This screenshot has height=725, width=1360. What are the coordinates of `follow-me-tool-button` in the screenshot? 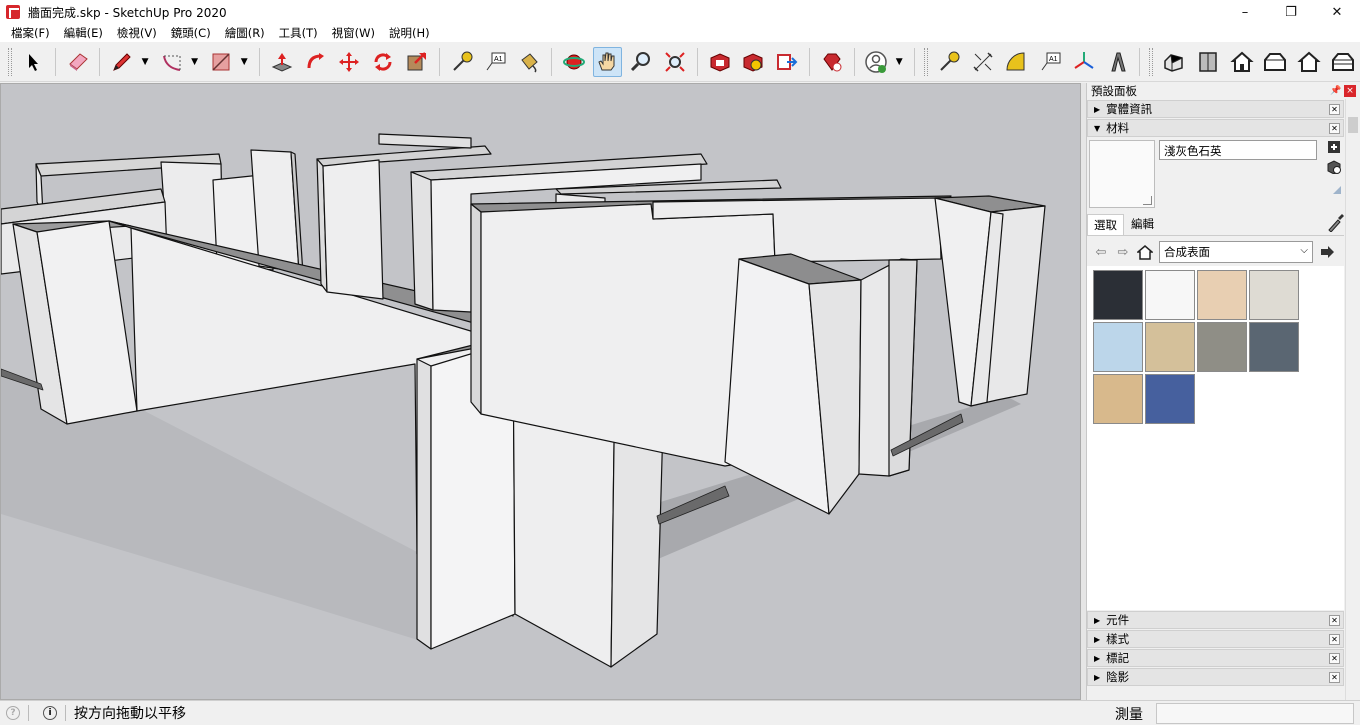 It's located at (316, 62).